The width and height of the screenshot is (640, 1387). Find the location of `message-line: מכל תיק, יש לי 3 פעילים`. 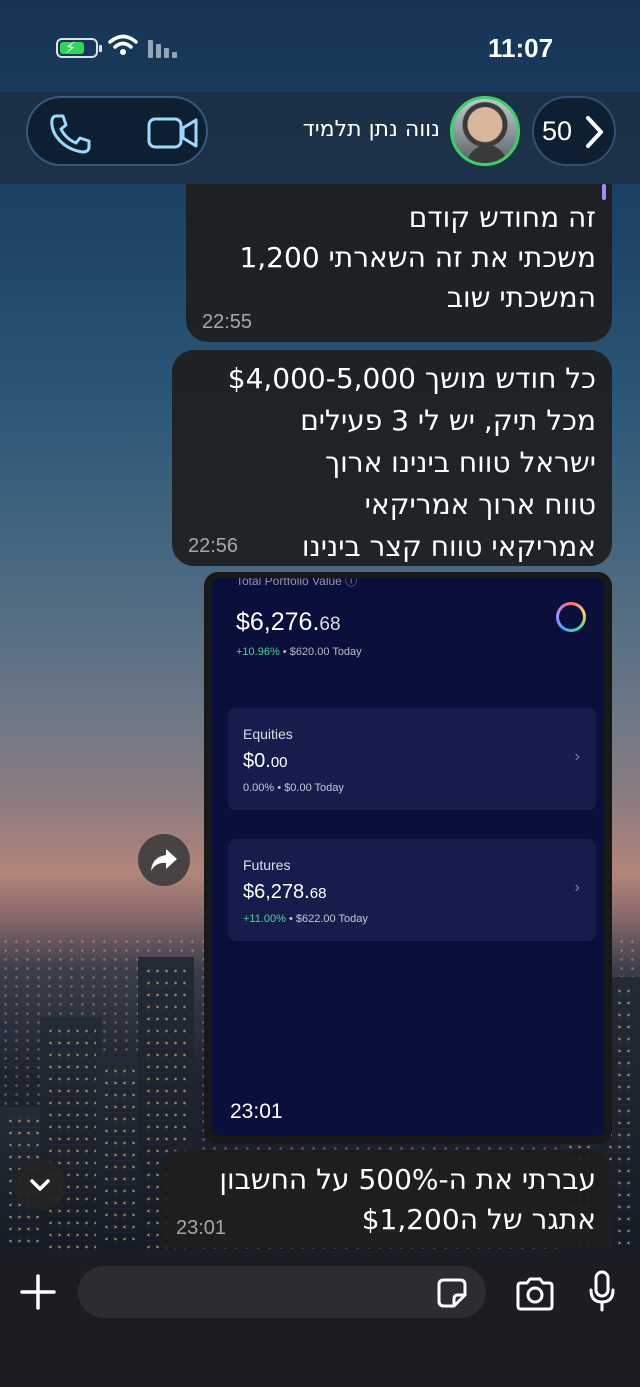

message-line: מכל תיק, יש לי 3 פעילים is located at coordinates (448, 420).